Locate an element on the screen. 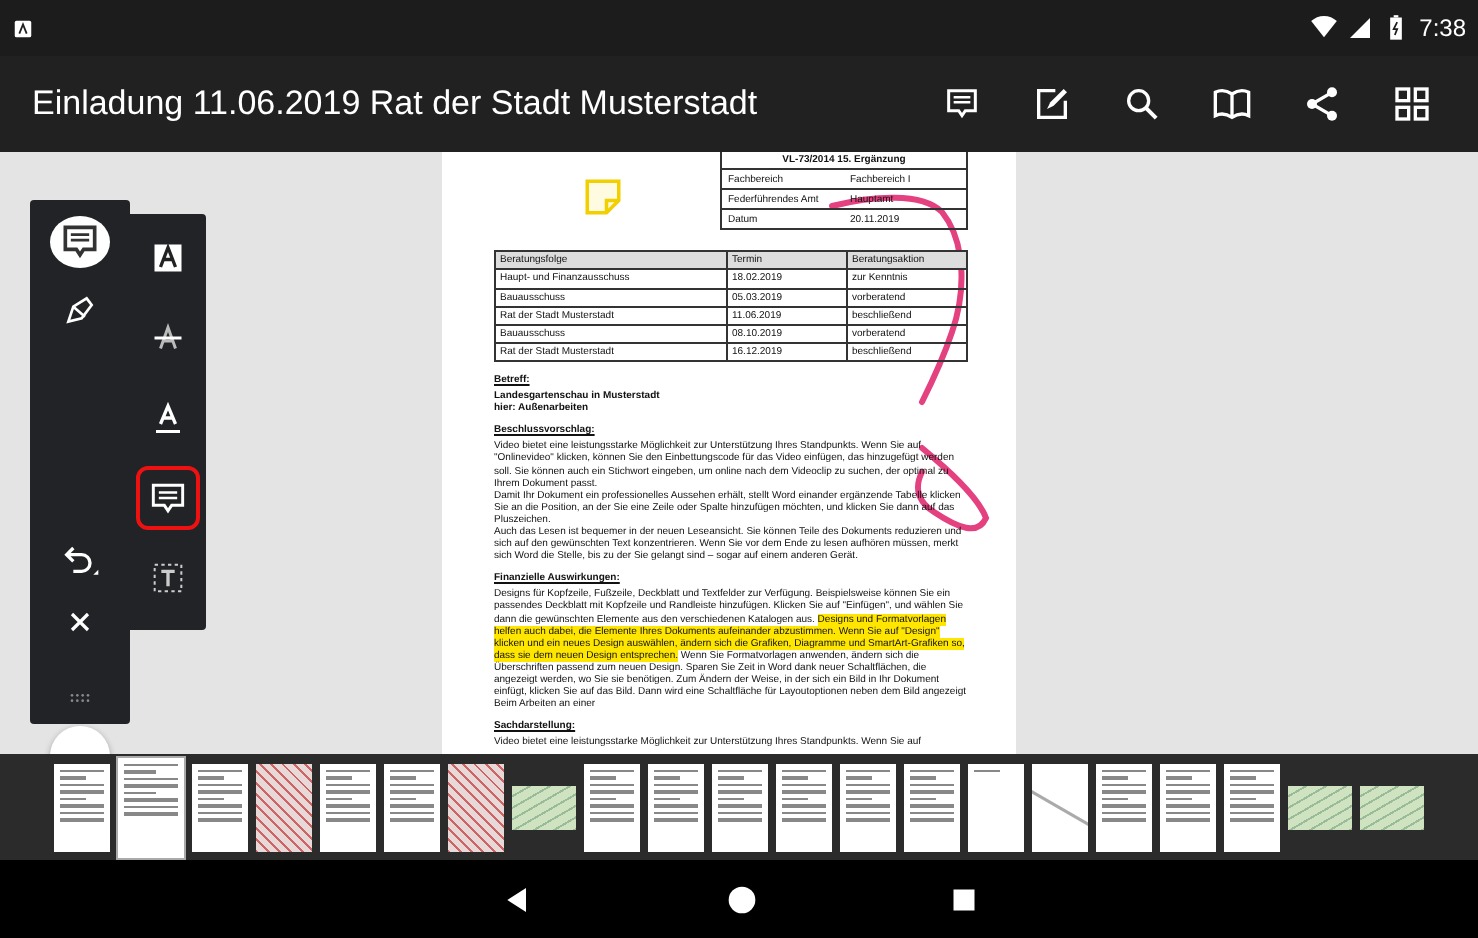 This screenshot has width=1478, height=938. edit-icon is located at coordinates (1052, 104).